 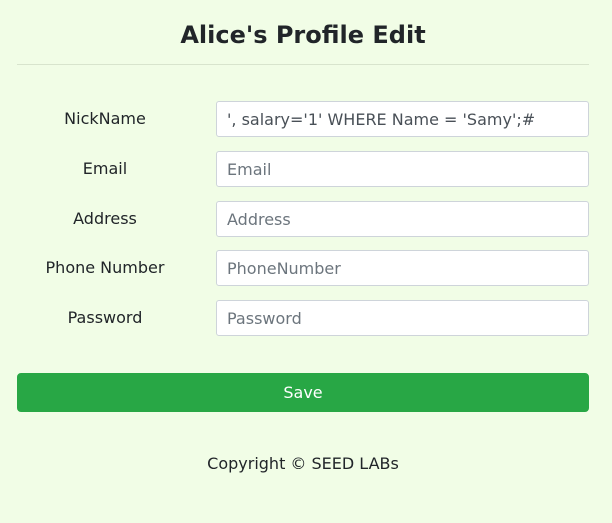 I want to click on form-row-email: Email, so click(x=306, y=169).